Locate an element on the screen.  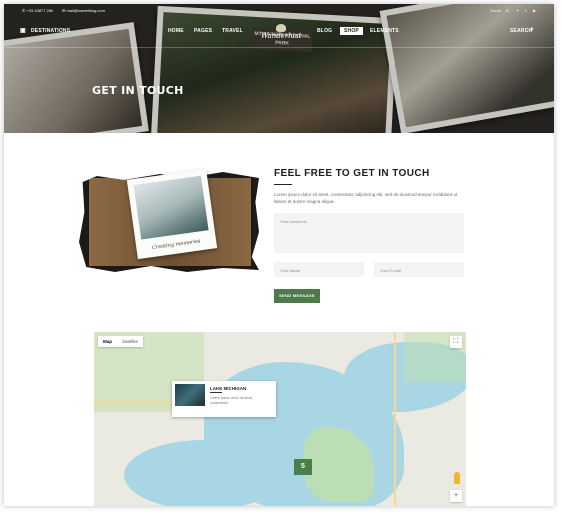
bay-water is located at coordinates (204, 473).